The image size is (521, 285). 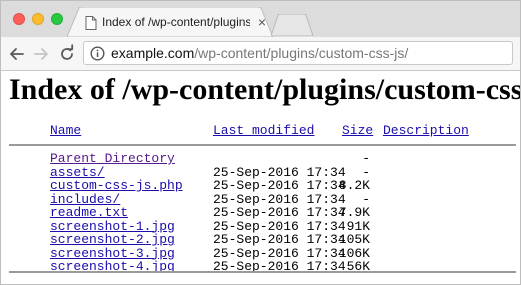 I want to click on arrow-right-icon, so click(x=41, y=54).